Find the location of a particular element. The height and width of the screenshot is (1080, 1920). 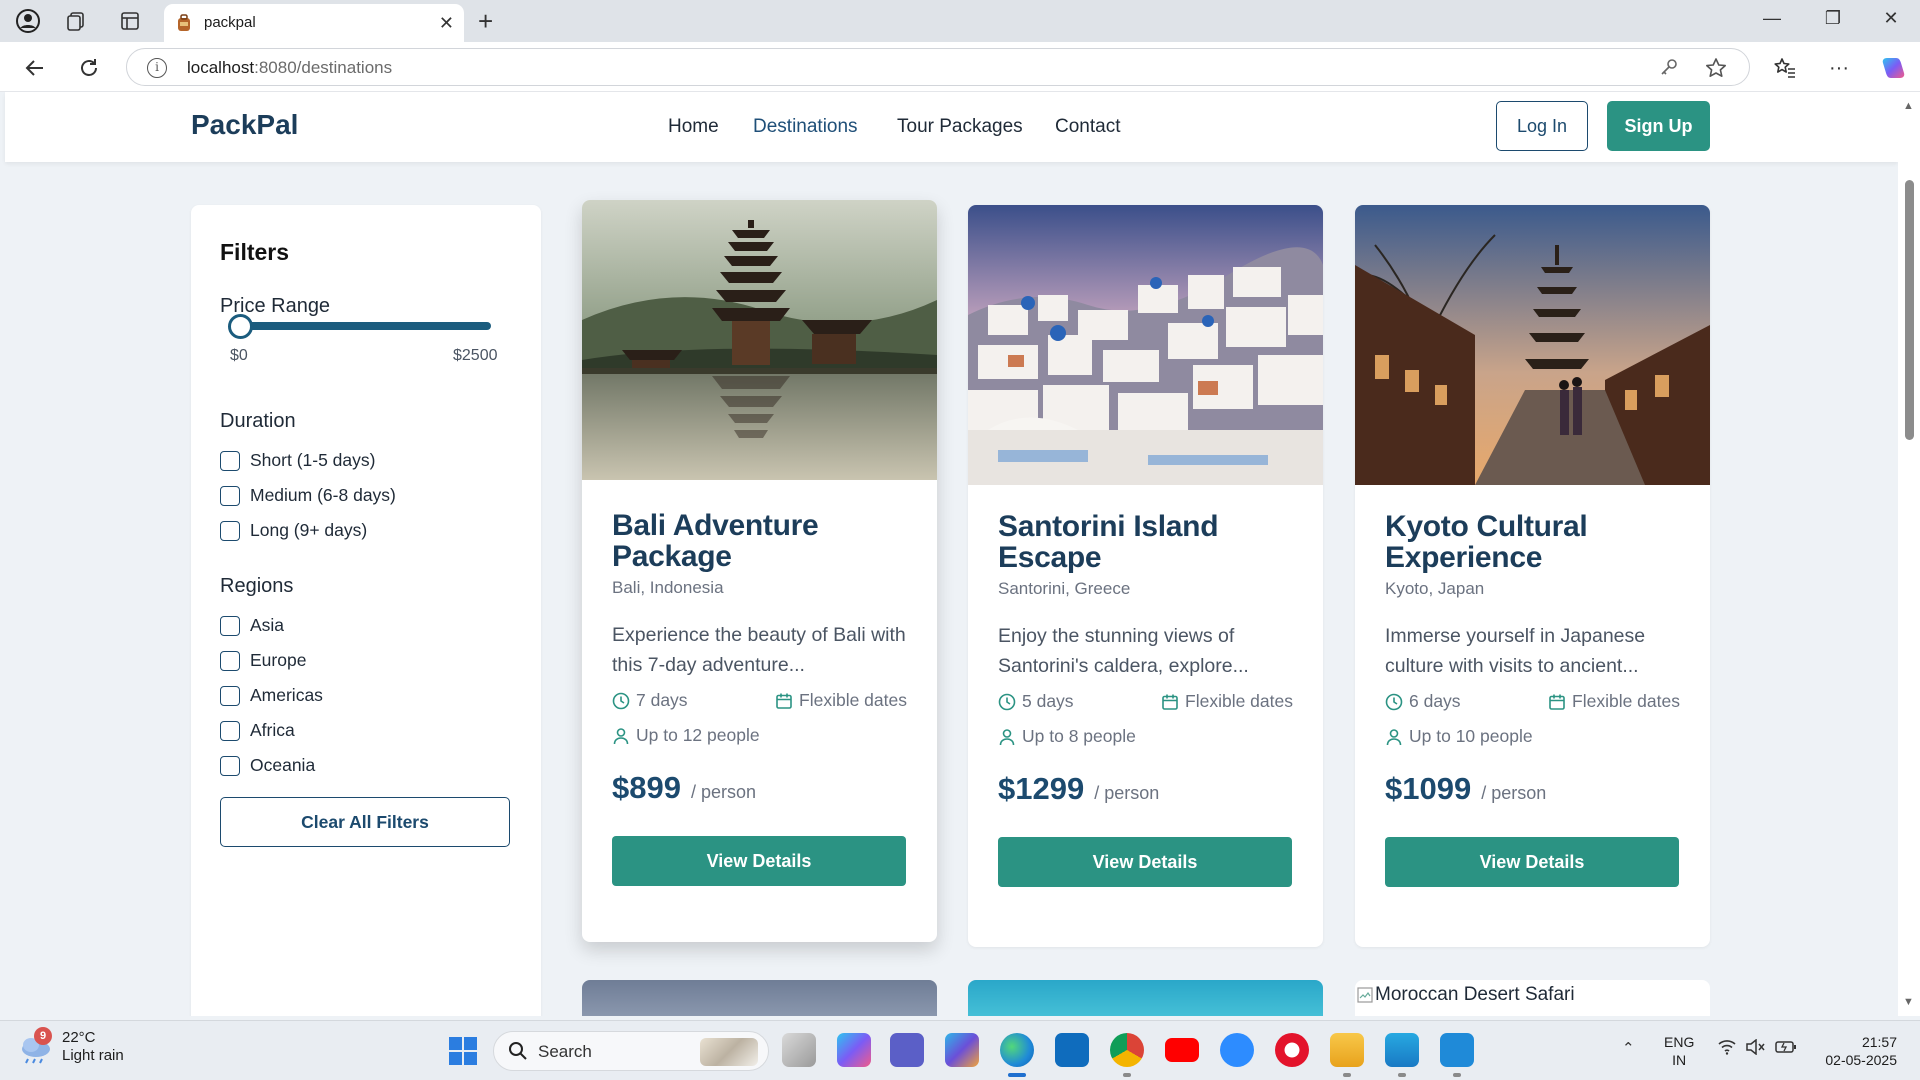

opera-icon is located at coordinates (1292, 1050).